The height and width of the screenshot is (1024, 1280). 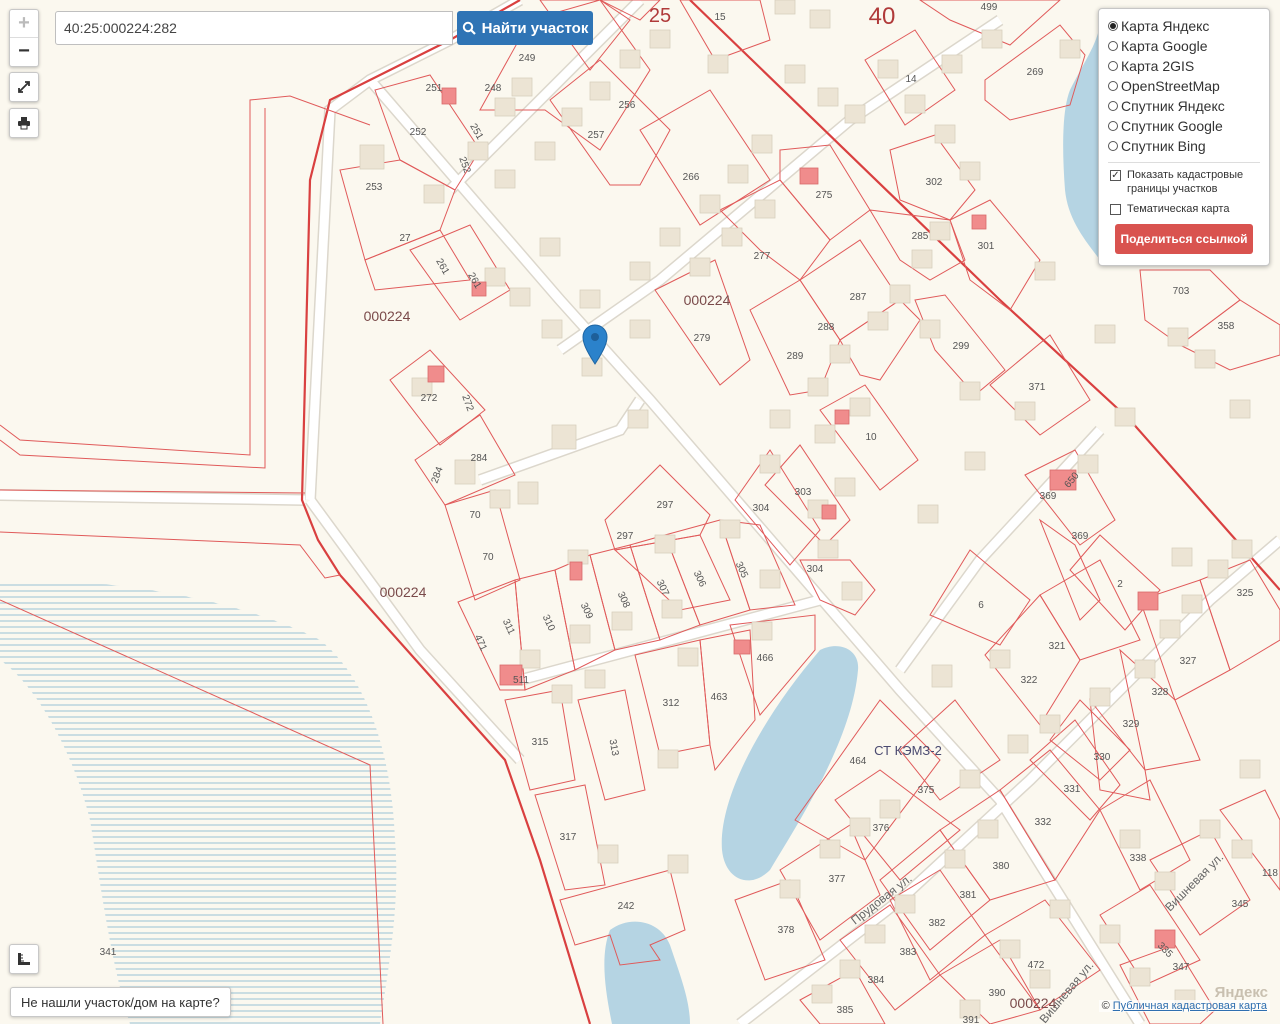 What do you see at coordinates (120, 1002) in the screenshot?
I see `not-found-button: Не нашли участок/дом на карте?` at bounding box center [120, 1002].